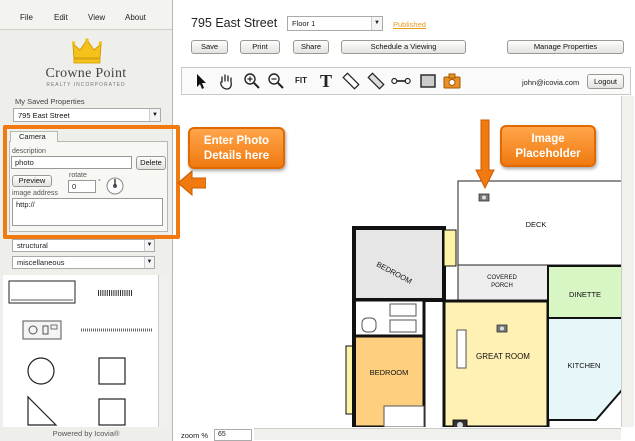 This screenshot has height=441, width=635. I want to click on label-great-room: GREAT ROOM, so click(503, 356).